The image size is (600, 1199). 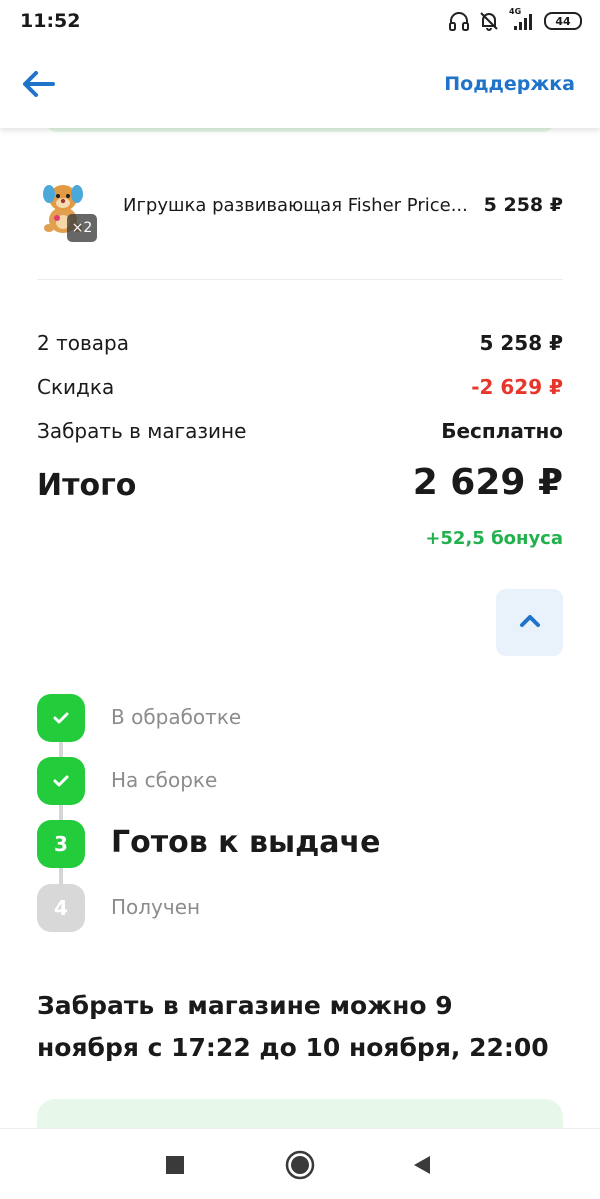 I want to click on summary-discount-row: Скидка -2 629 ₽, so click(x=300, y=390).